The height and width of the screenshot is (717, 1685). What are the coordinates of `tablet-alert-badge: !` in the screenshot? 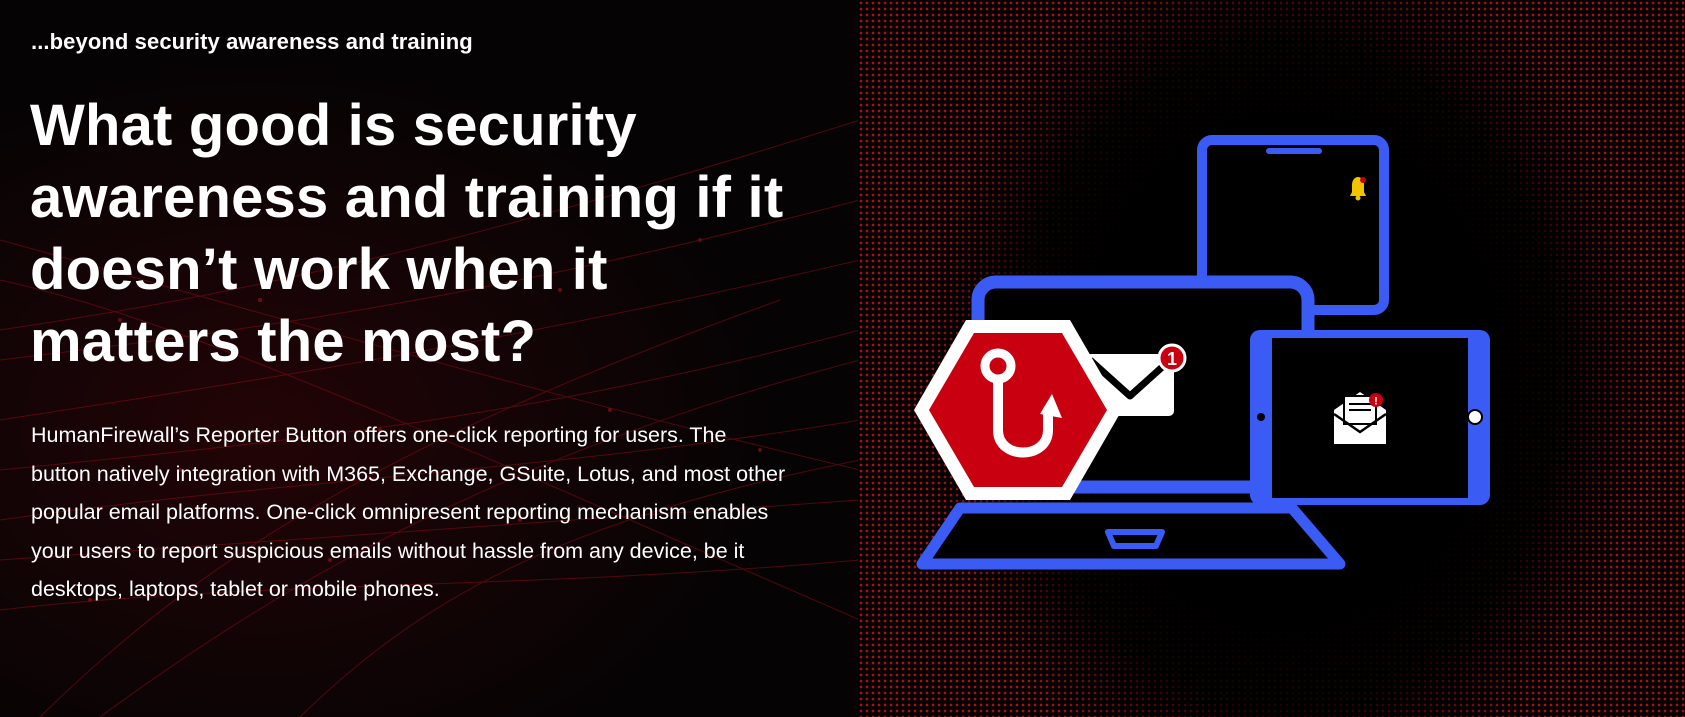 It's located at (1376, 402).